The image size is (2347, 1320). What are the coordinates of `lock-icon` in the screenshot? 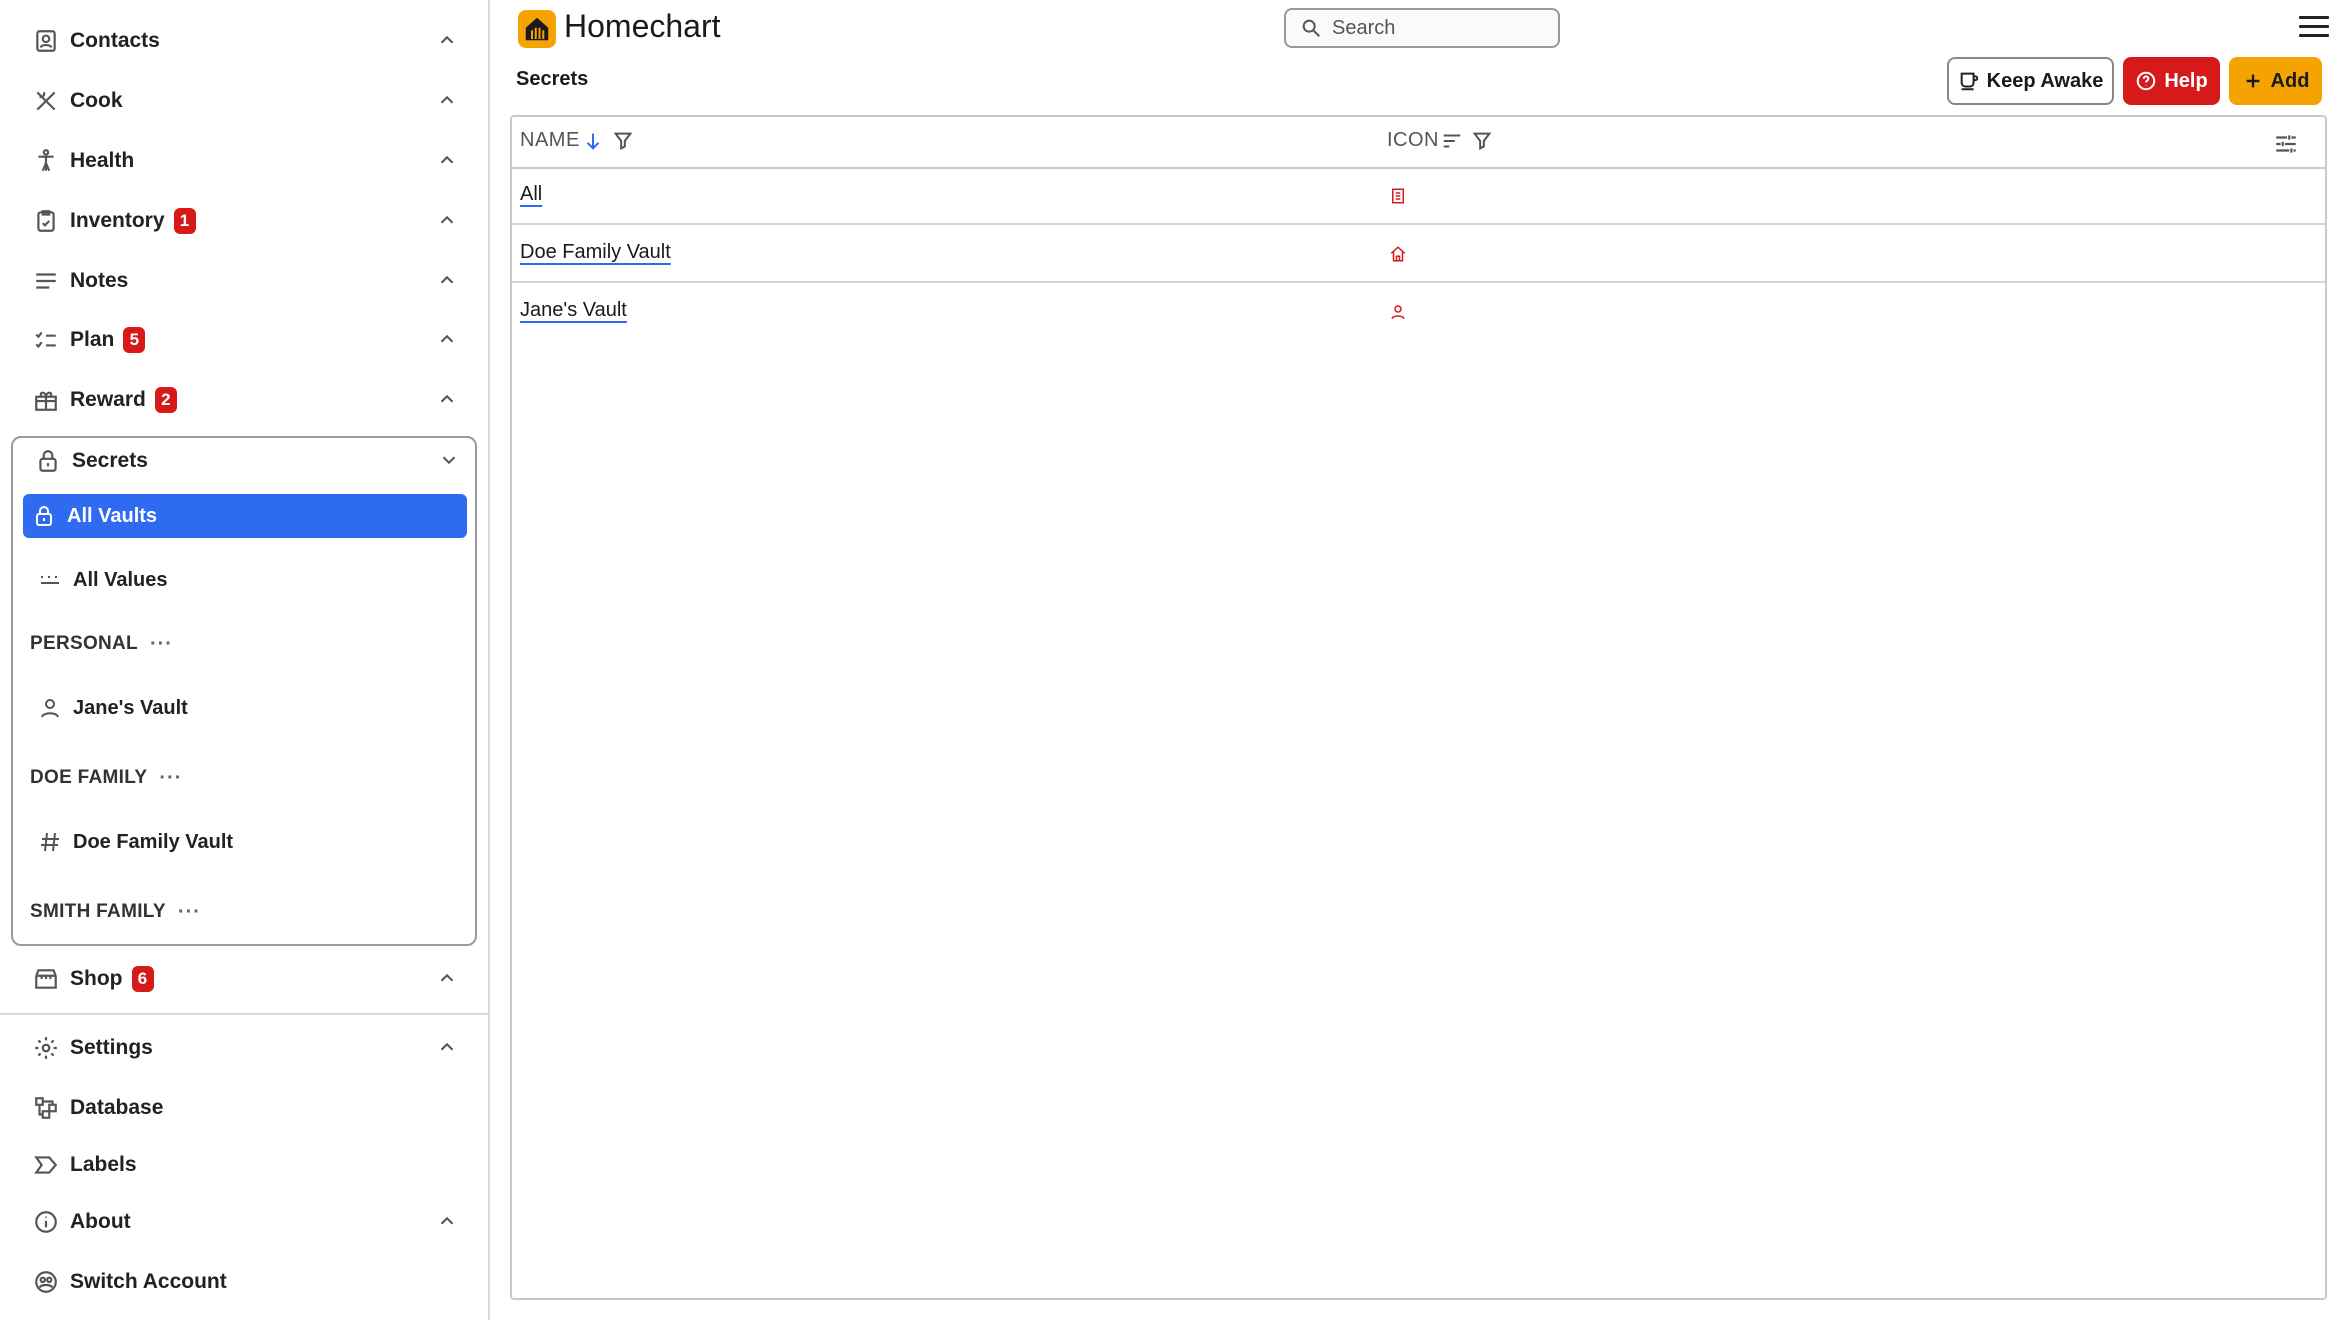 It's located at (48, 461).